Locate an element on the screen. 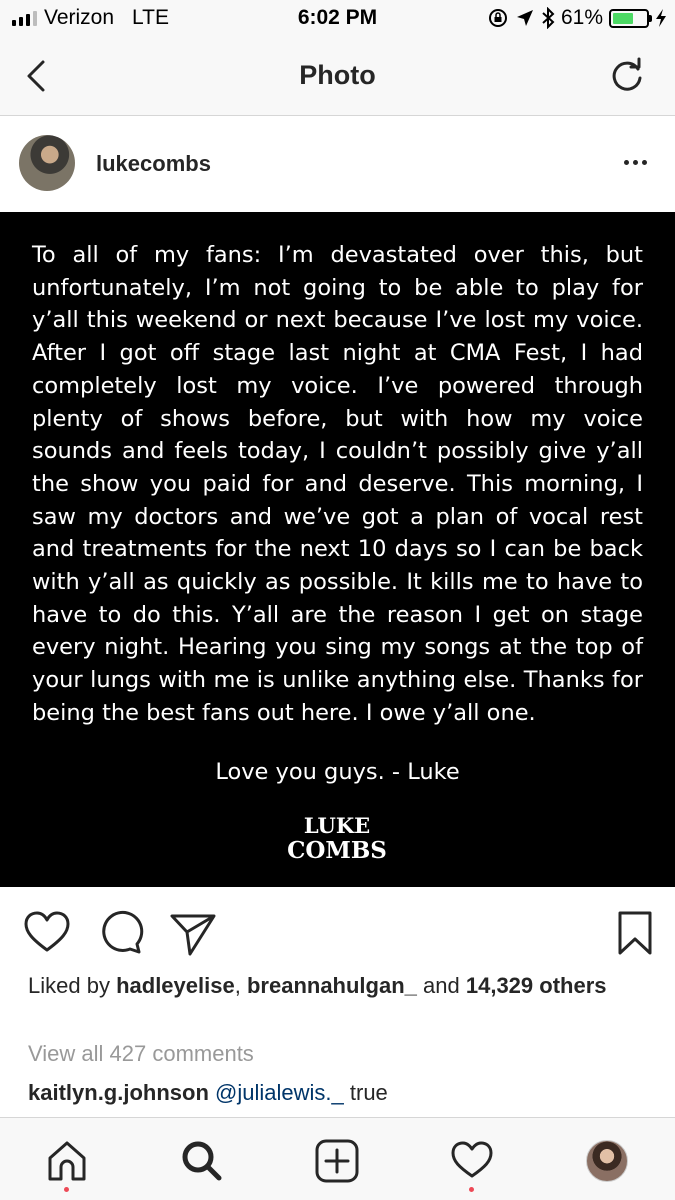 This screenshot has height=1200, width=675. battery-level-fill is located at coordinates (623, 18).